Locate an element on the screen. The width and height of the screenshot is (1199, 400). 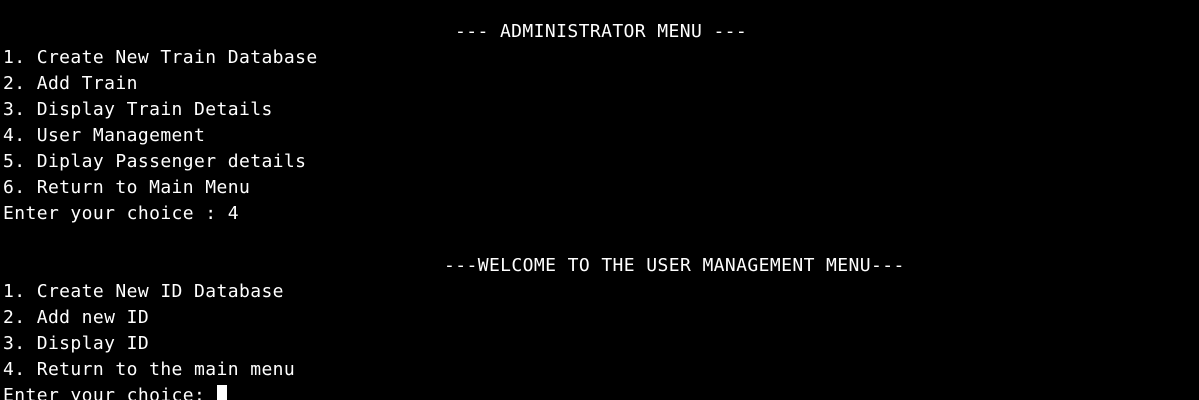
admin-menu-option-add-train: 2. Add Train is located at coordinates (70, 83).